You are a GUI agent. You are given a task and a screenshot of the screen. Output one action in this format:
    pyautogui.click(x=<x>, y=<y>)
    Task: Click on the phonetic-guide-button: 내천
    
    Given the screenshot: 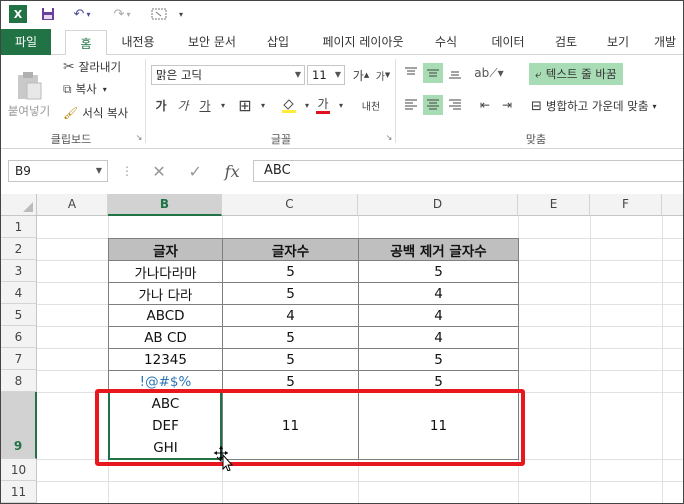 What is the action you would take?
    pyautogui.click(x=371, y=105)
    